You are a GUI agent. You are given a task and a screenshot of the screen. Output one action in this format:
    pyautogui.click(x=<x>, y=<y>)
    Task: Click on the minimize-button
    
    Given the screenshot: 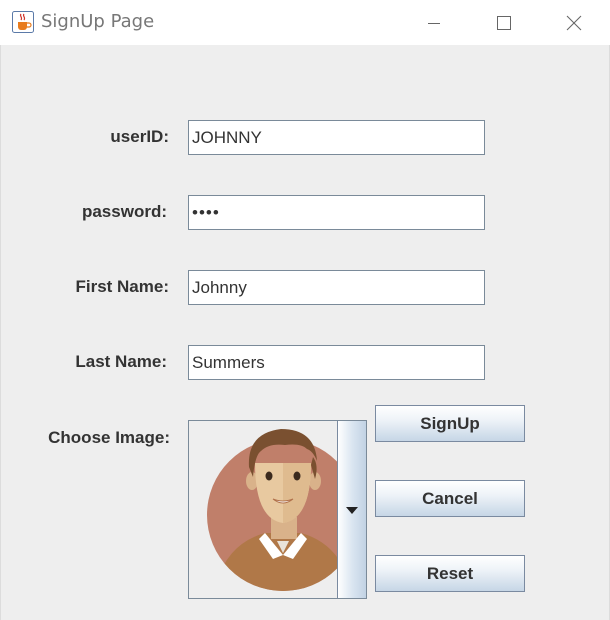 What is the action you would take?
    pyautogui.click(x=434, y=22)
    